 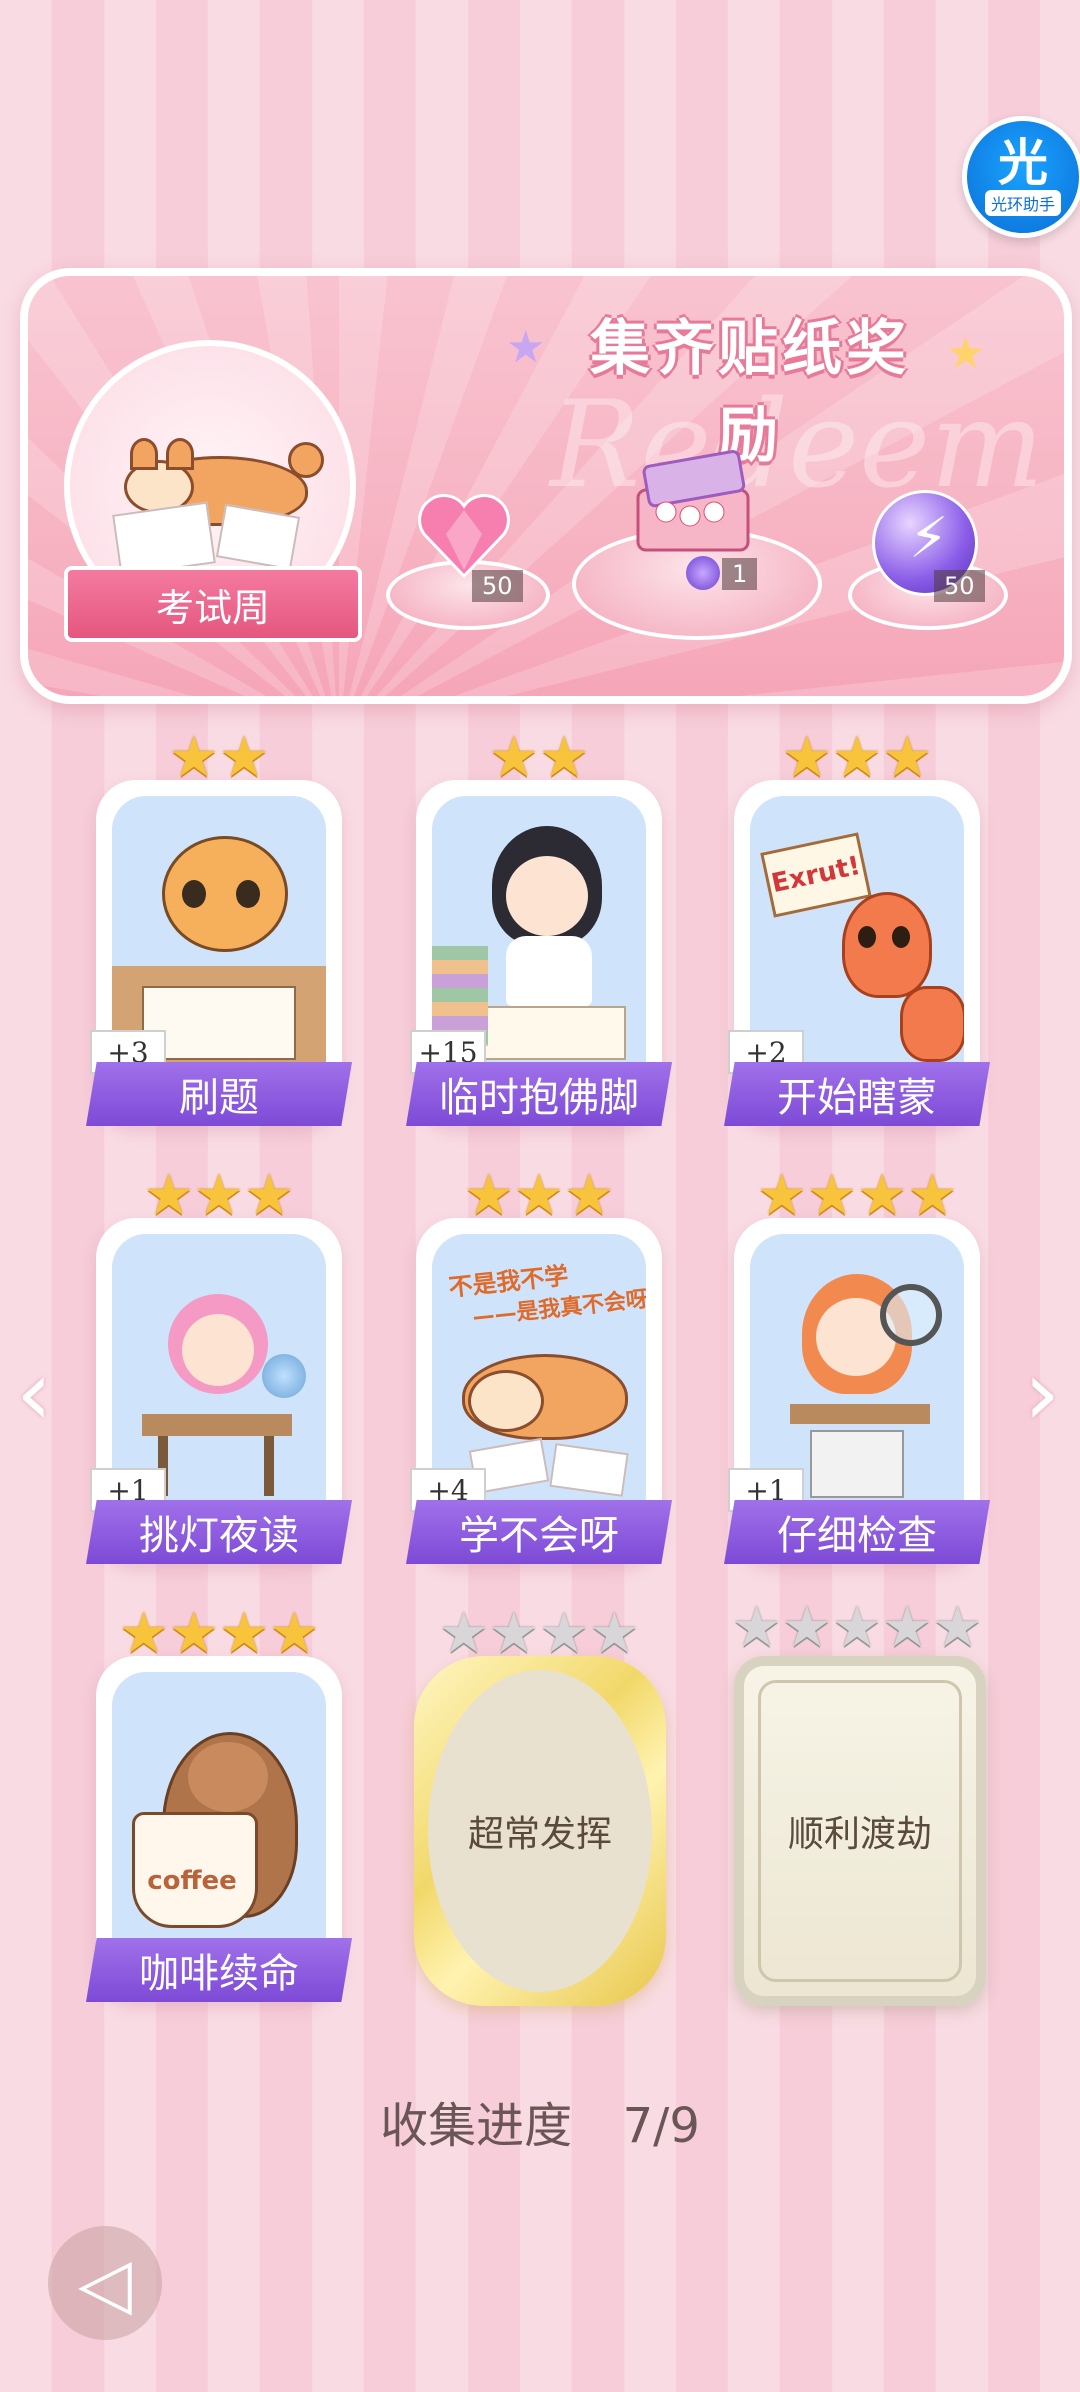 What do you see at coordinates (857, 931) in the screenshot?
I see `shrimp-sign-art: Exrut!` at bounding box center [857, 931].